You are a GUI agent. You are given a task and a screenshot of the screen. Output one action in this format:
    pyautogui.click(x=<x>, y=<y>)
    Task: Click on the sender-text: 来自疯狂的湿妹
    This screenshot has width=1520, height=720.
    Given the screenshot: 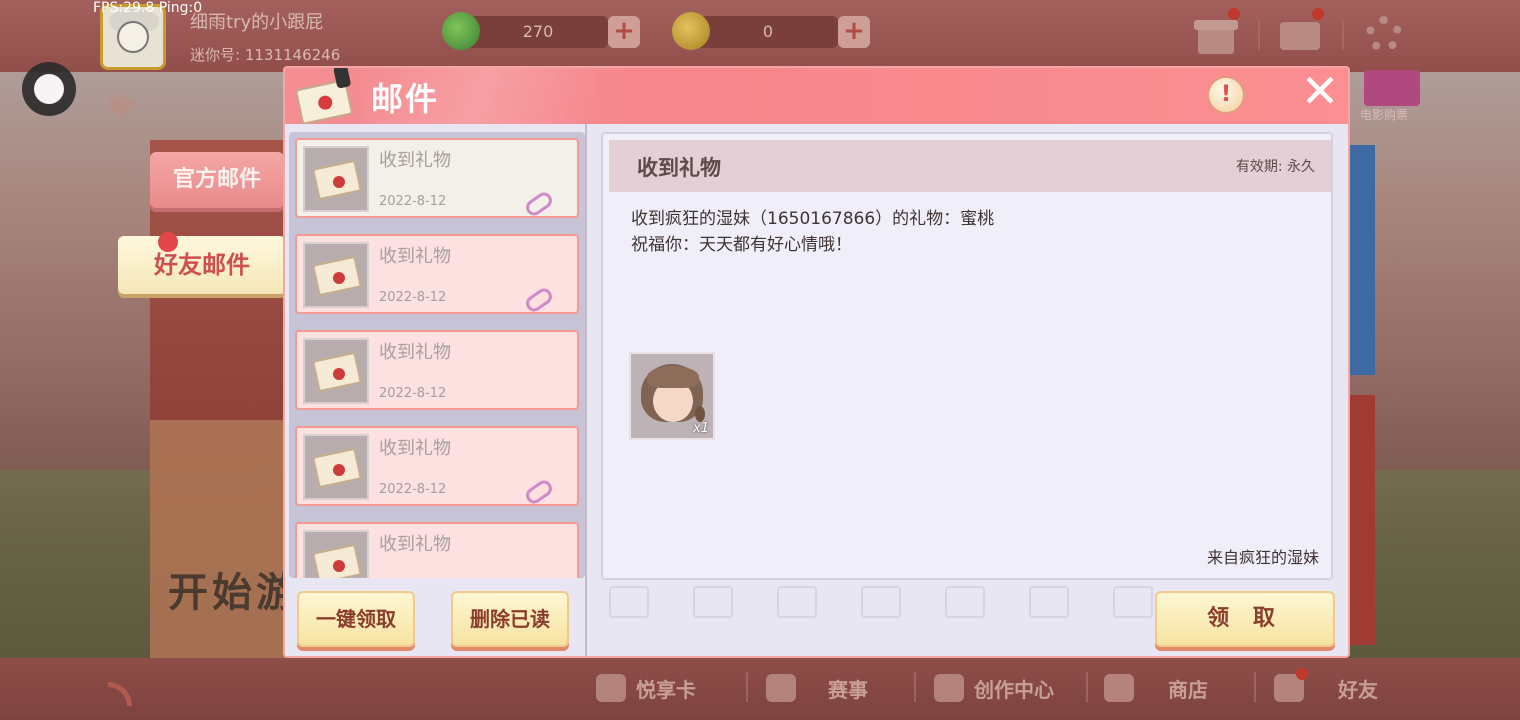 What is the action you would take?
    pyautogui.click(x=1262, y=557)
    